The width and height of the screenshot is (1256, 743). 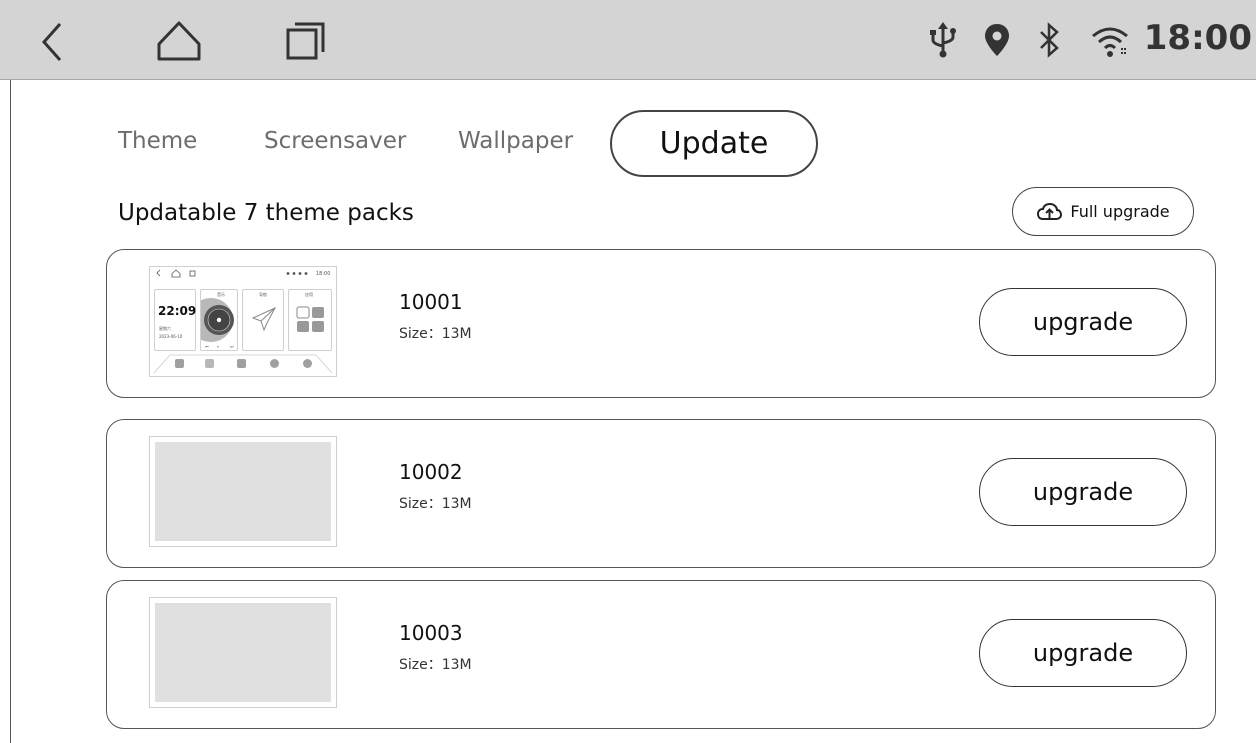 What do you see at coordinates (177, 311) in the screenshot?
I see `preview-clock: 22:09` at bounding box center [177, 311].